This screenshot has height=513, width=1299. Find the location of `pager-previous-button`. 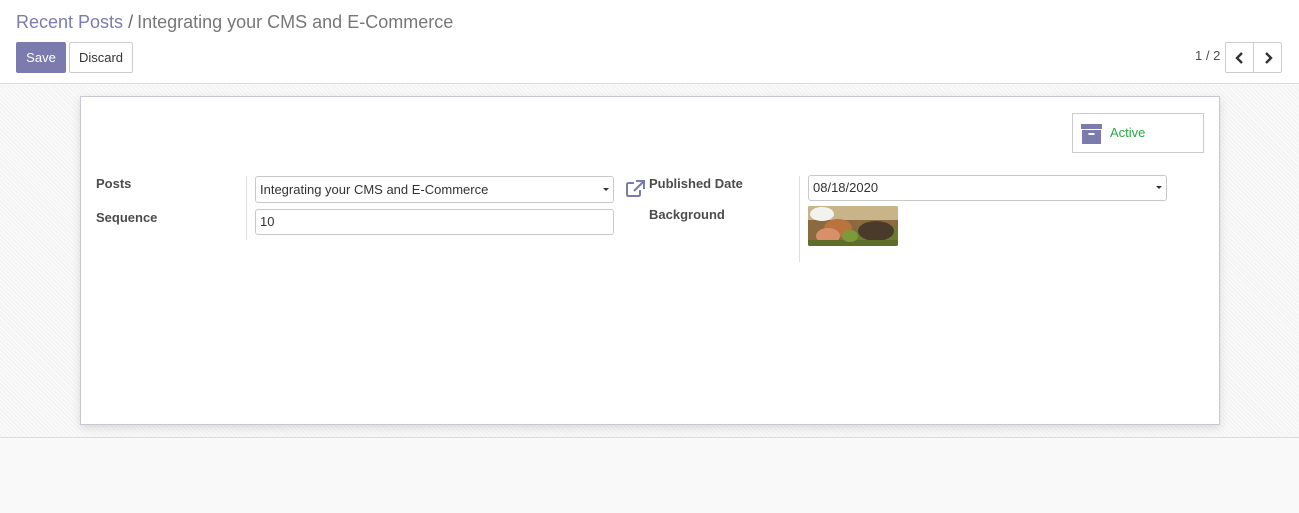

pager-previous-button is located at coordinates (1239, 57).